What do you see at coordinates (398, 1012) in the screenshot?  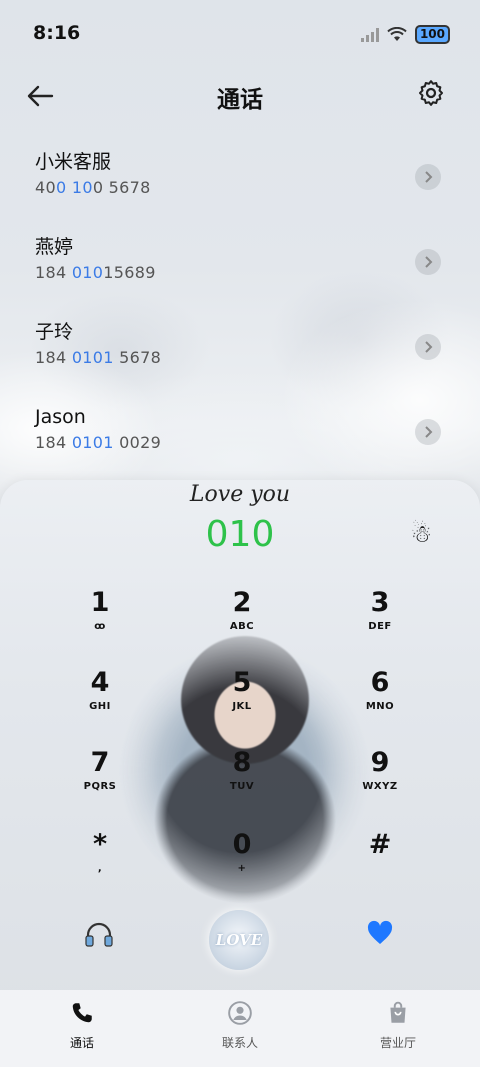 I see `bag-icon` at bounding box center [398, 1012].